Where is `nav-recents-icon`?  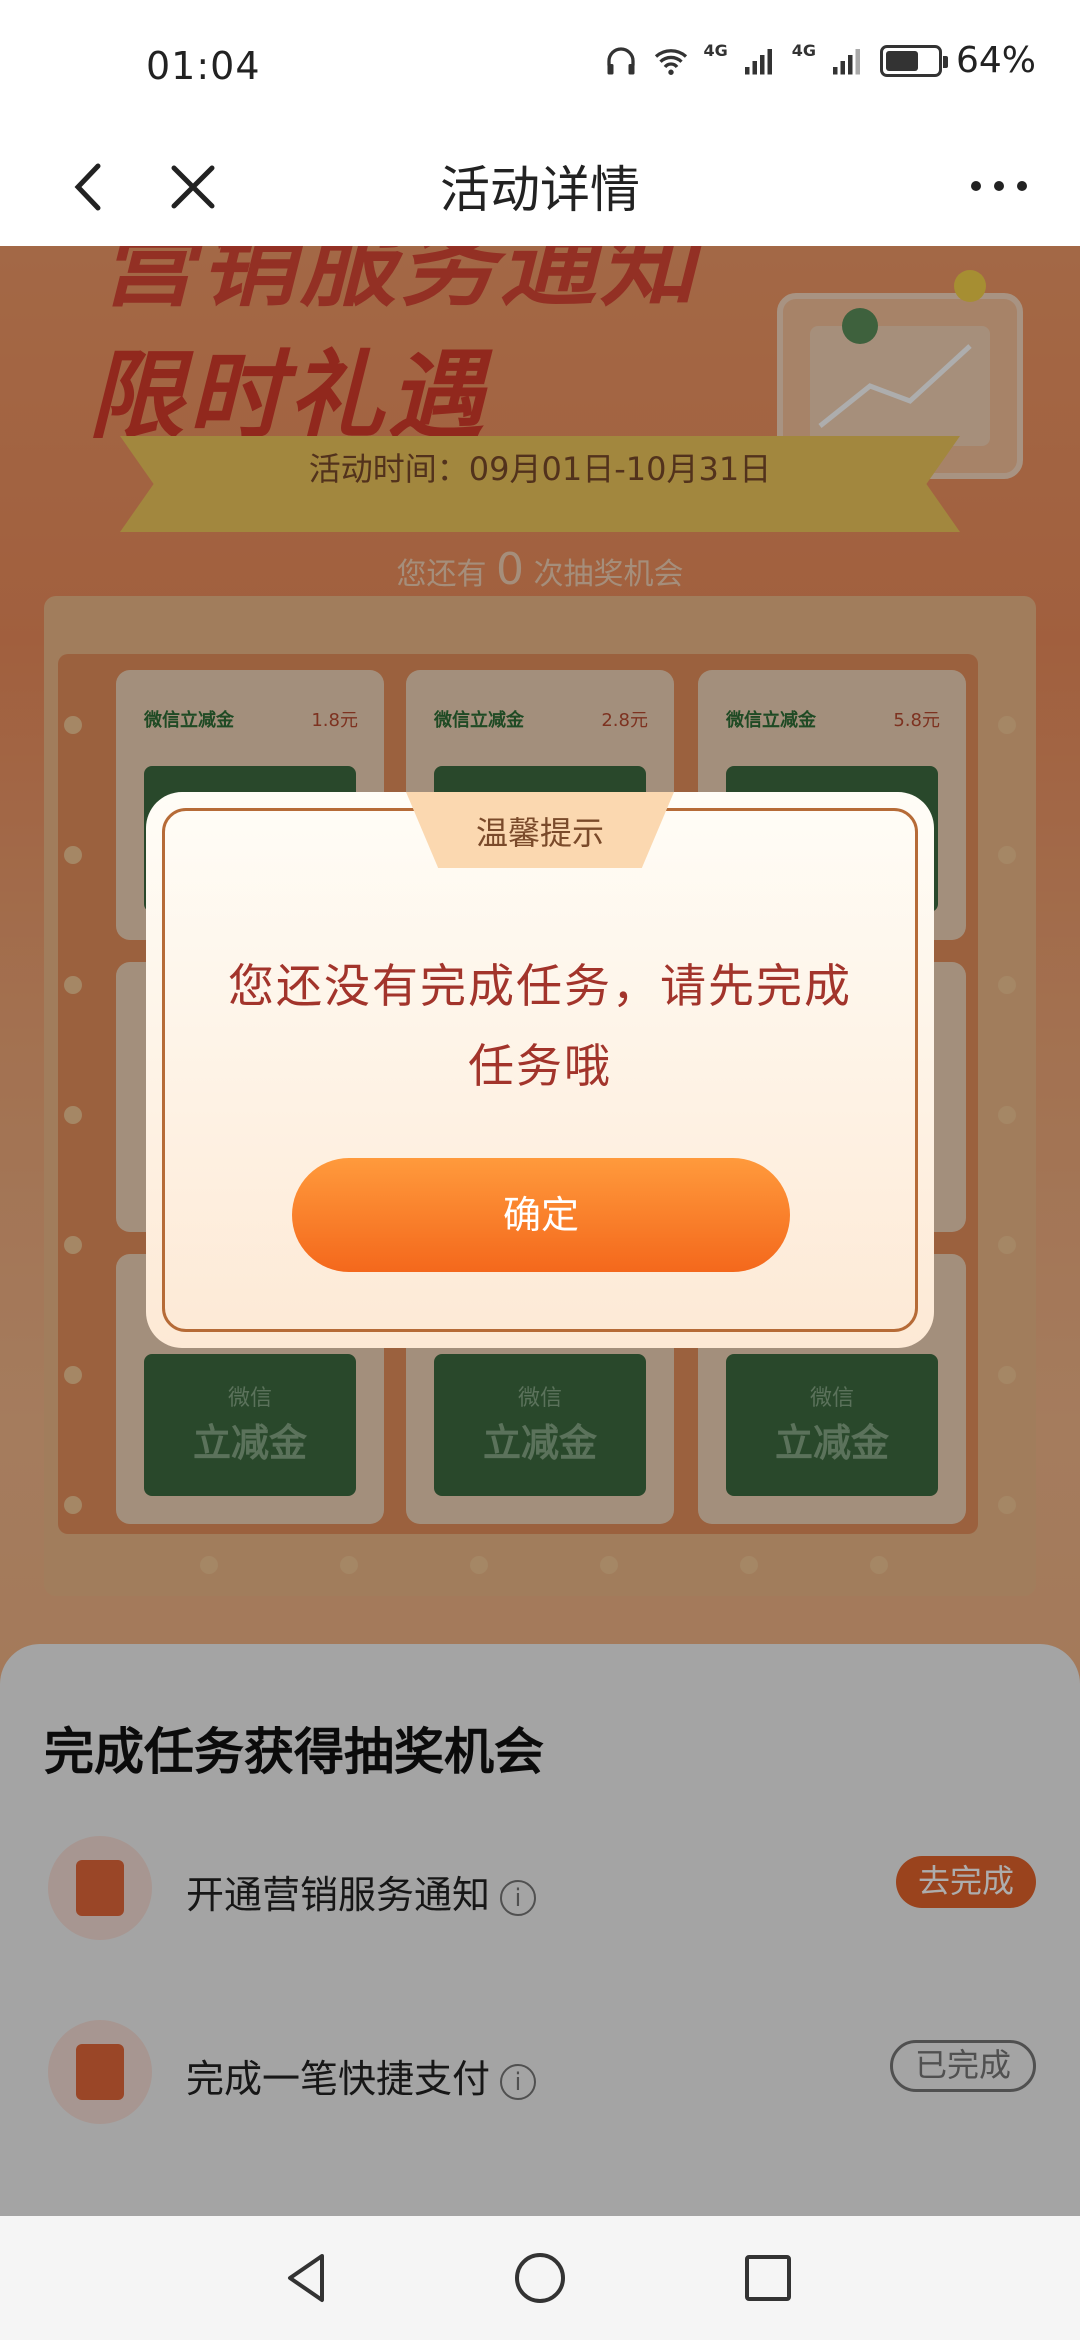
nav-recents-icon is located at coordinates (768, 2278).